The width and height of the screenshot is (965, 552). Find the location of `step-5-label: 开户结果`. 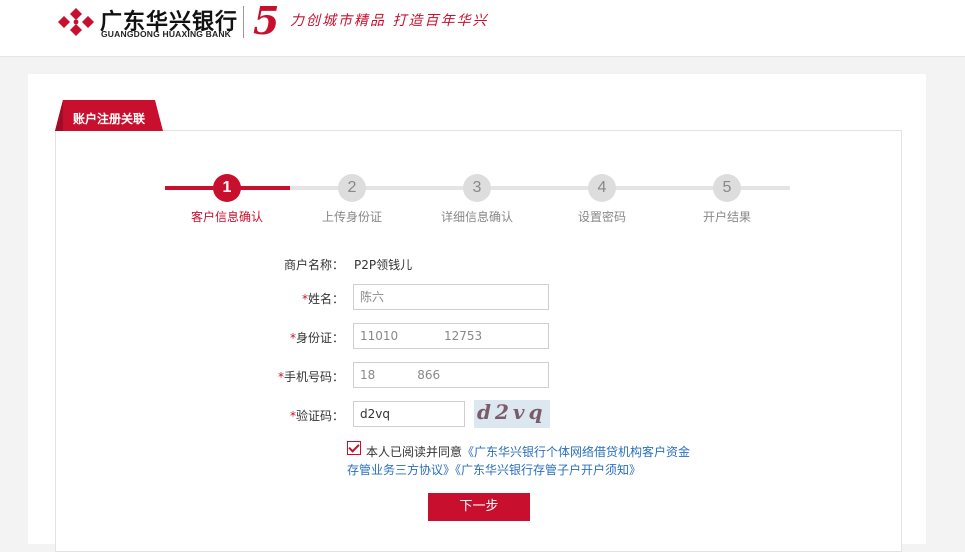

step-5-label: 开户结果 is located at coordinates (726, 217).